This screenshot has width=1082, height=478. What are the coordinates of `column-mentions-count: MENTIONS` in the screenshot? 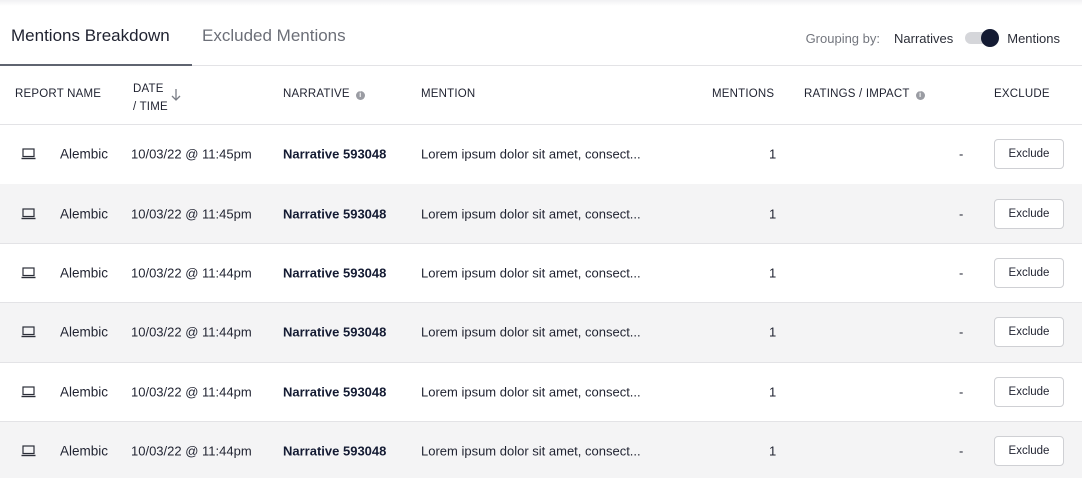 It's located at (743, 94).